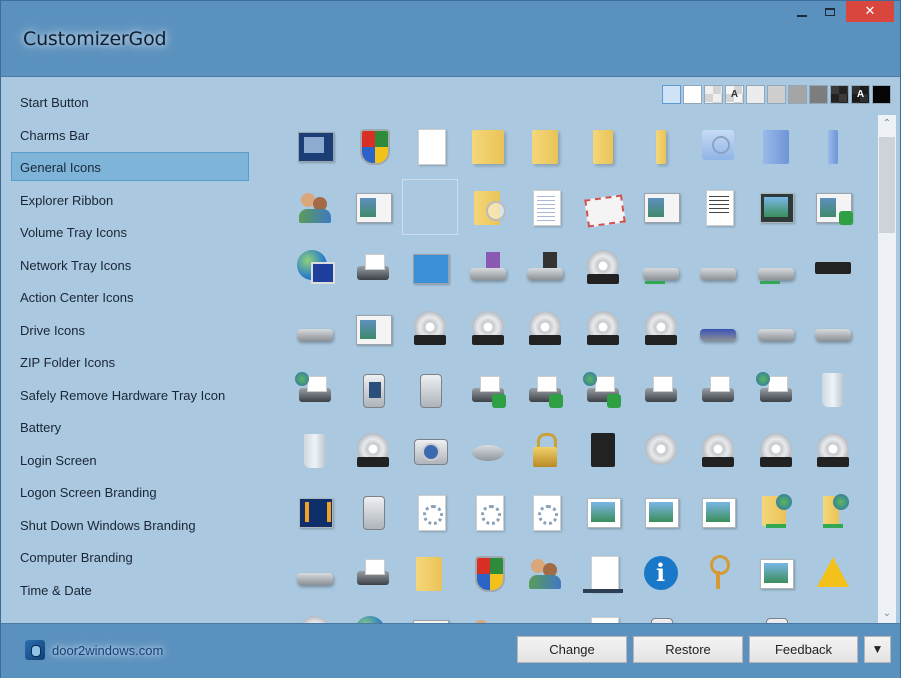 The image size is (901, 678). What do you see at coordinates (373, 146) in the screenshot?
I see `icon-security-shield` at bounding box center [373, 146].